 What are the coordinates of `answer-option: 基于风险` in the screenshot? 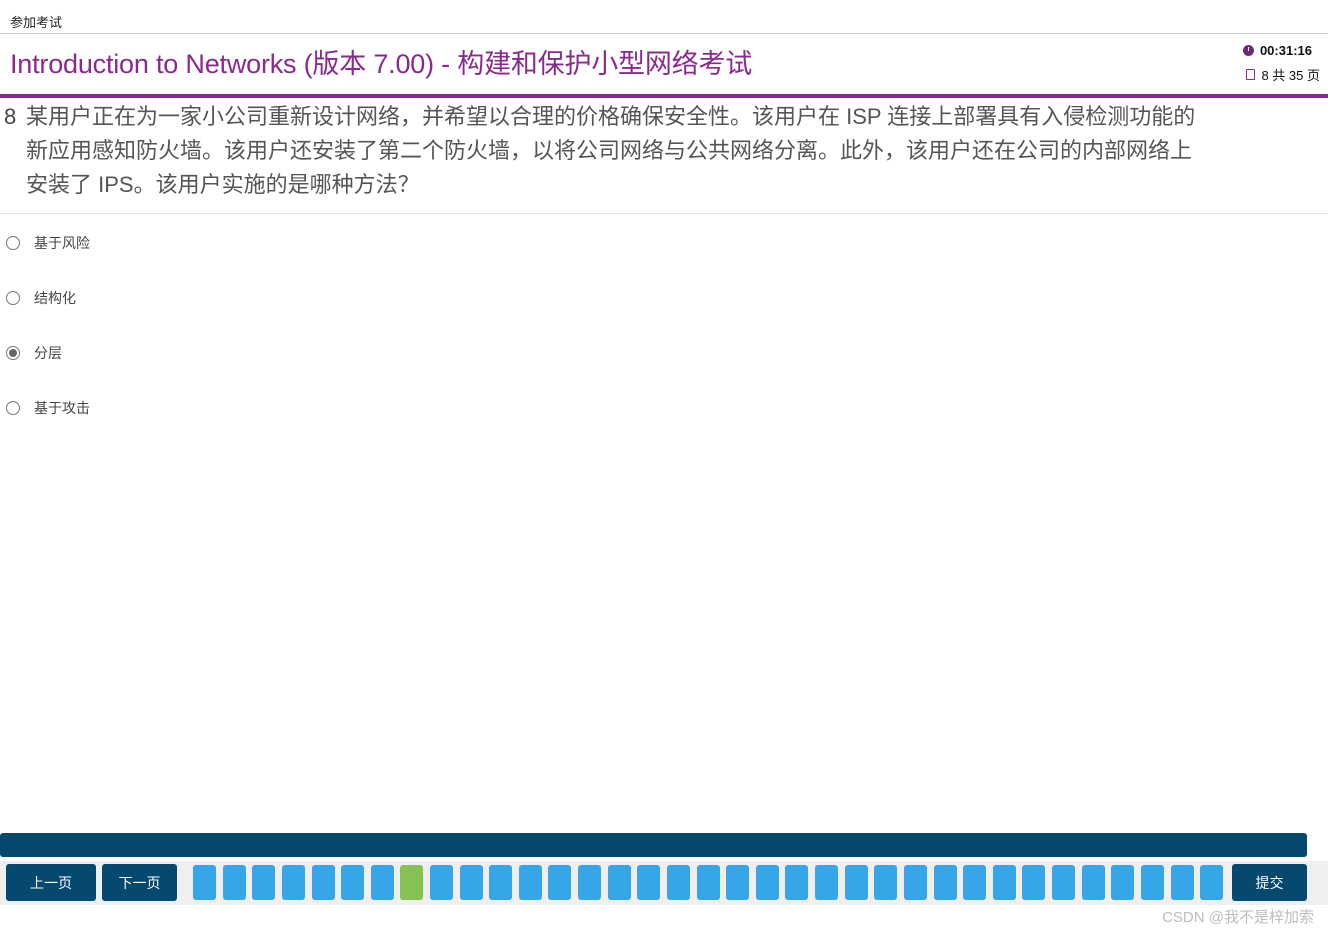 It's located at (48, 243).